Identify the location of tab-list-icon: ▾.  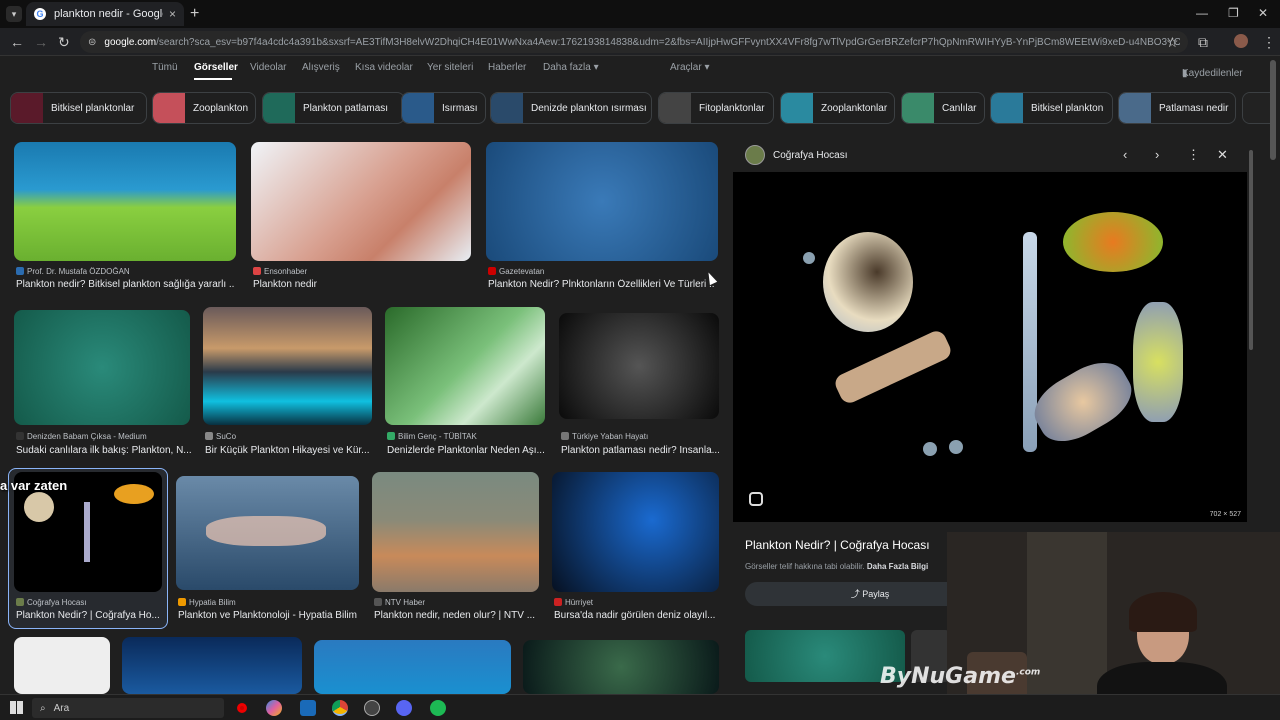
(14, 14).